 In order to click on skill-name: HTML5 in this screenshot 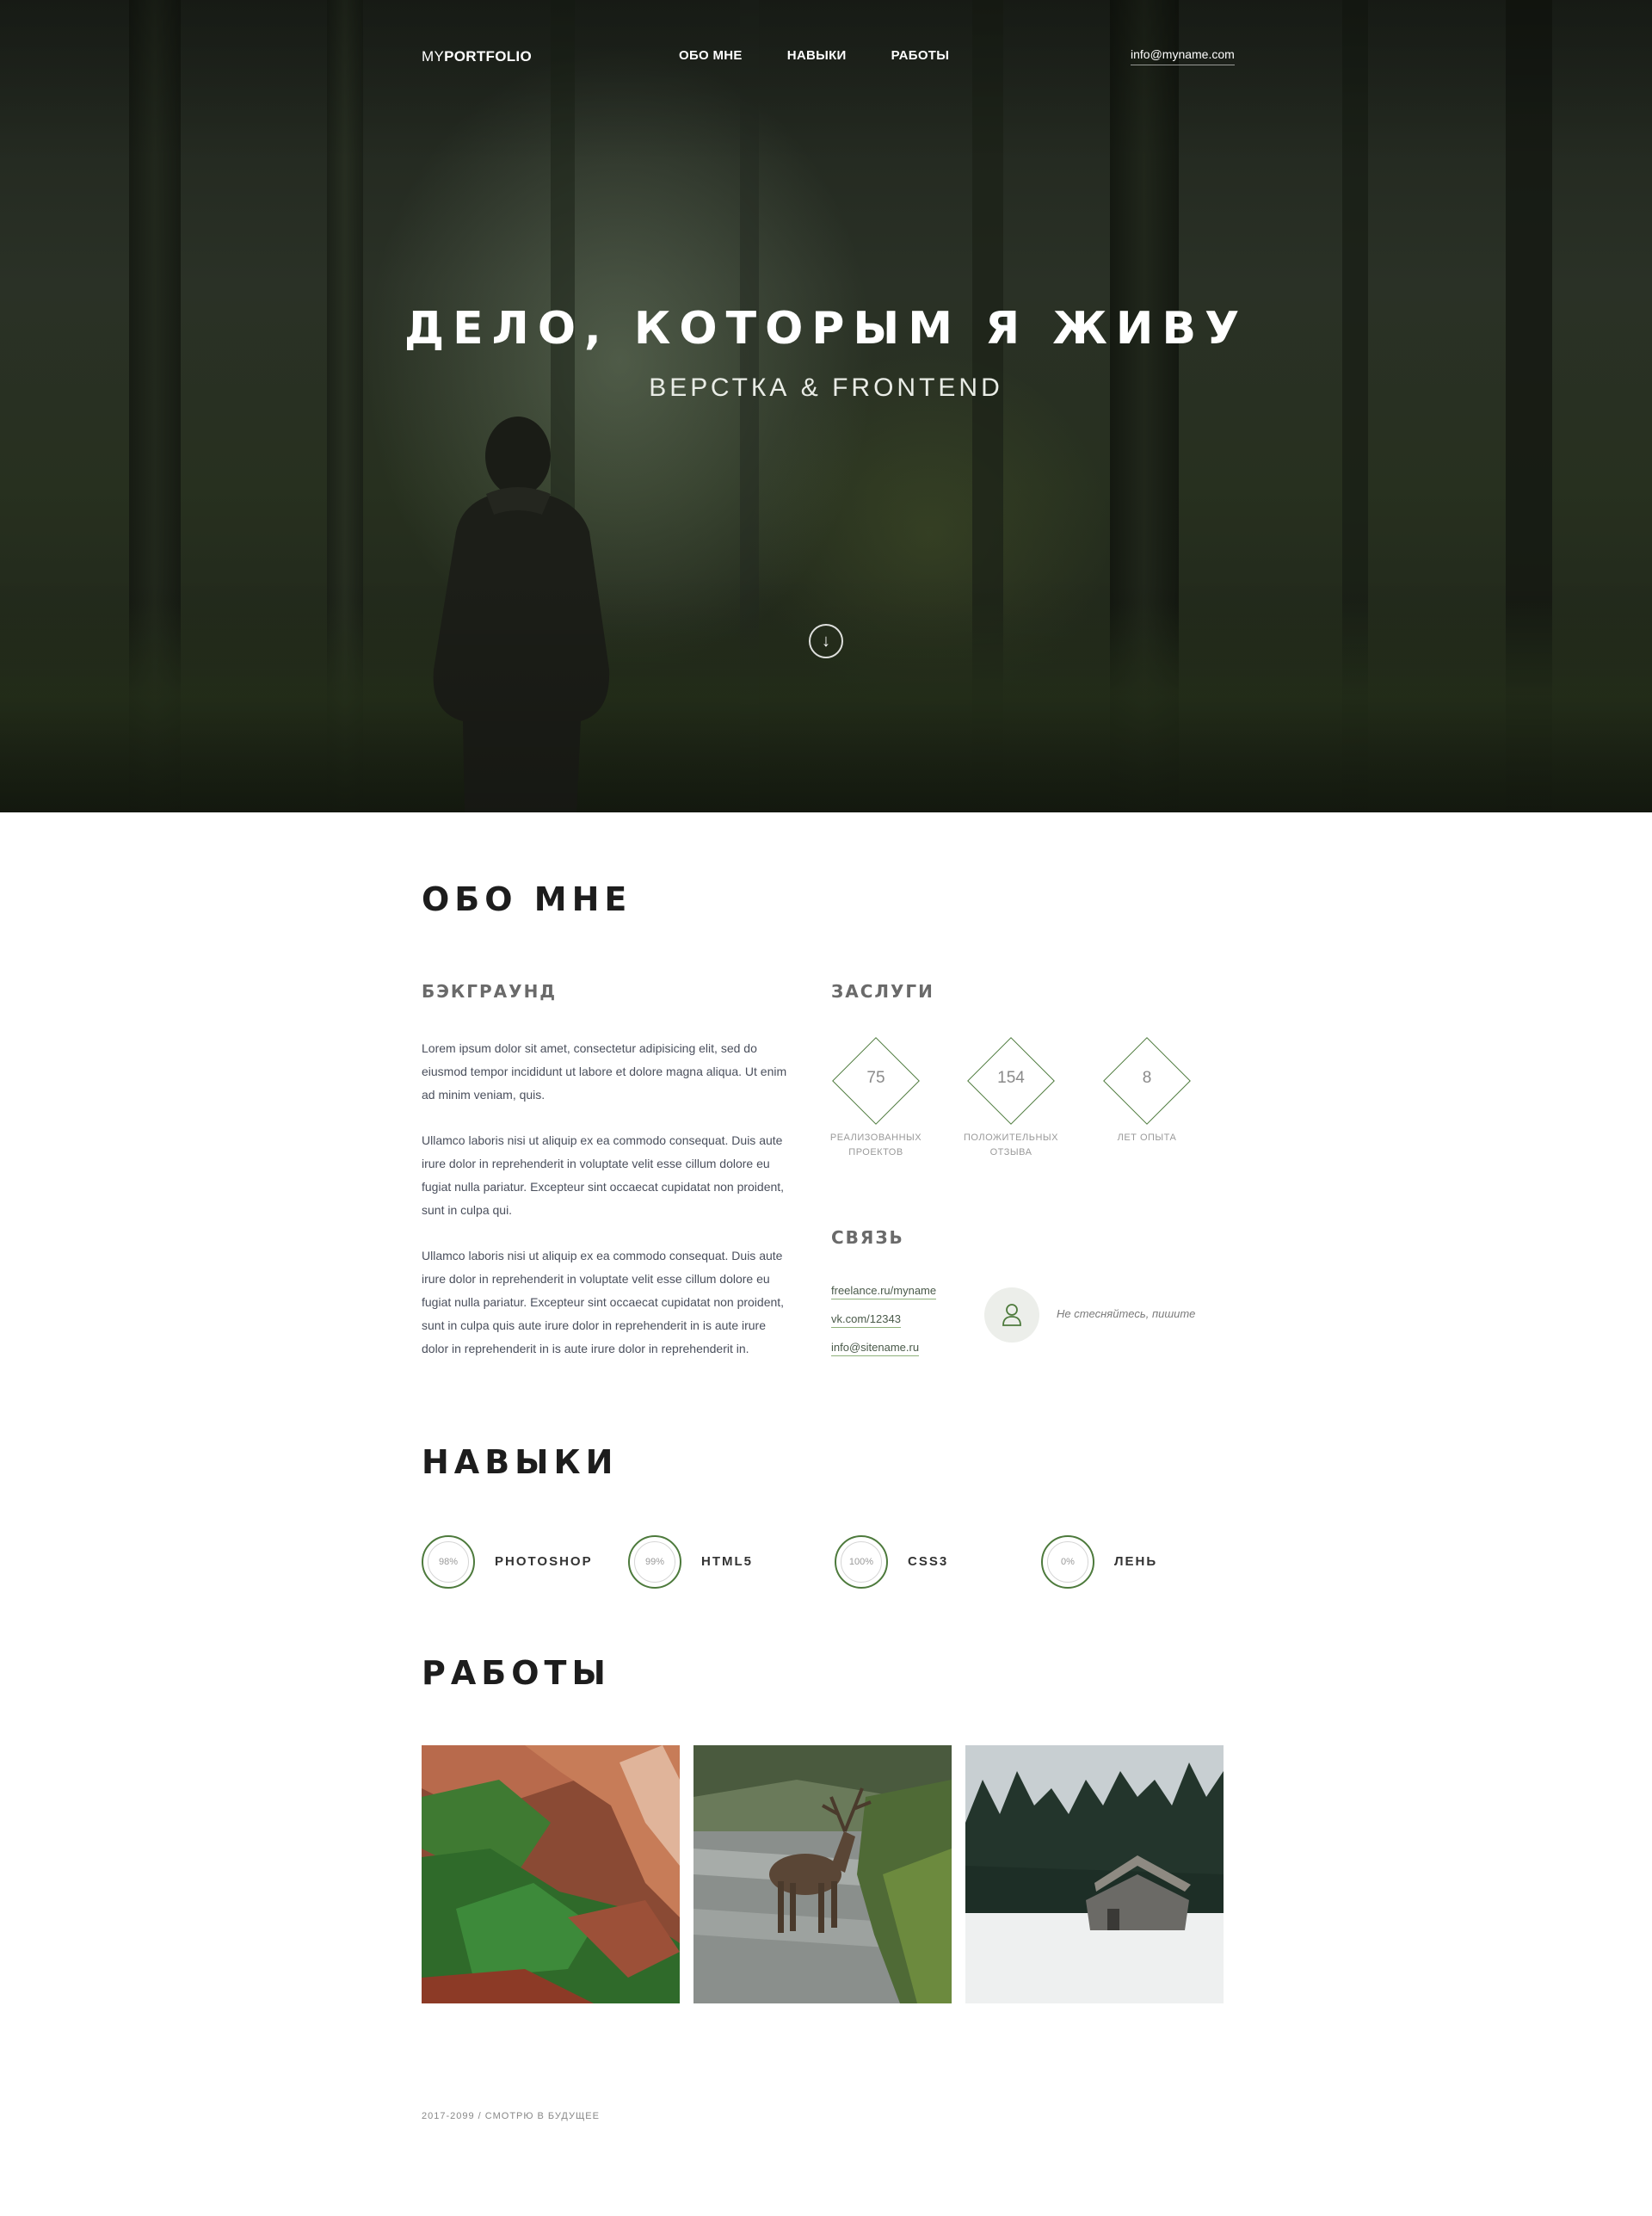, I will do `click(727, 1561)`.